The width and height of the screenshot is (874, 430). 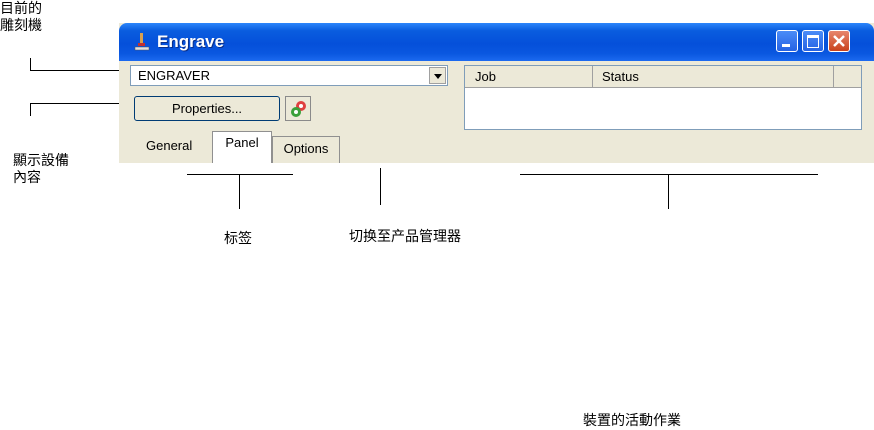 I want to click on callout-line-jobs-vertical, so click(x=668, y=191).